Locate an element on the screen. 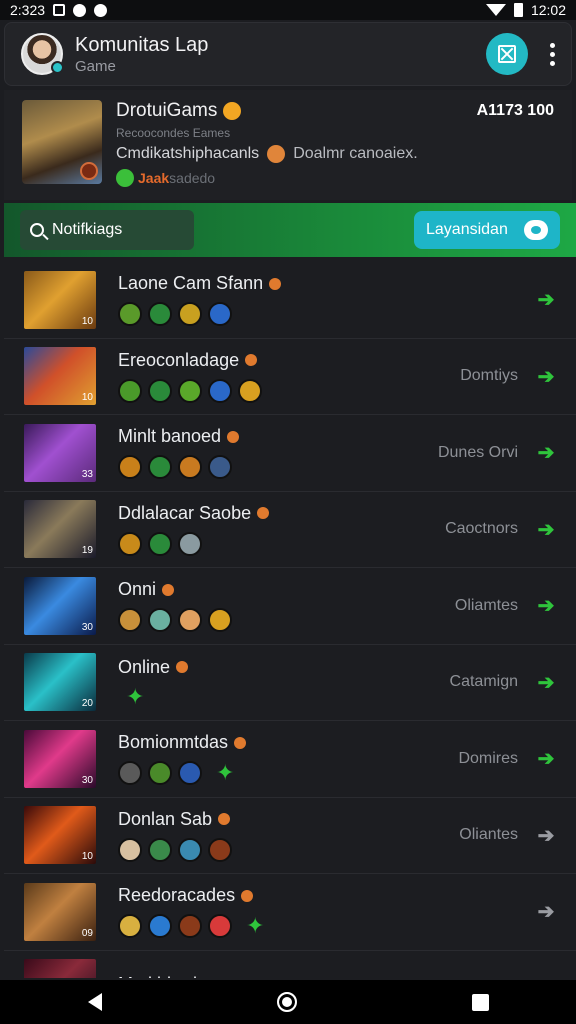  community-avatar is located at coordinates (42, 54).